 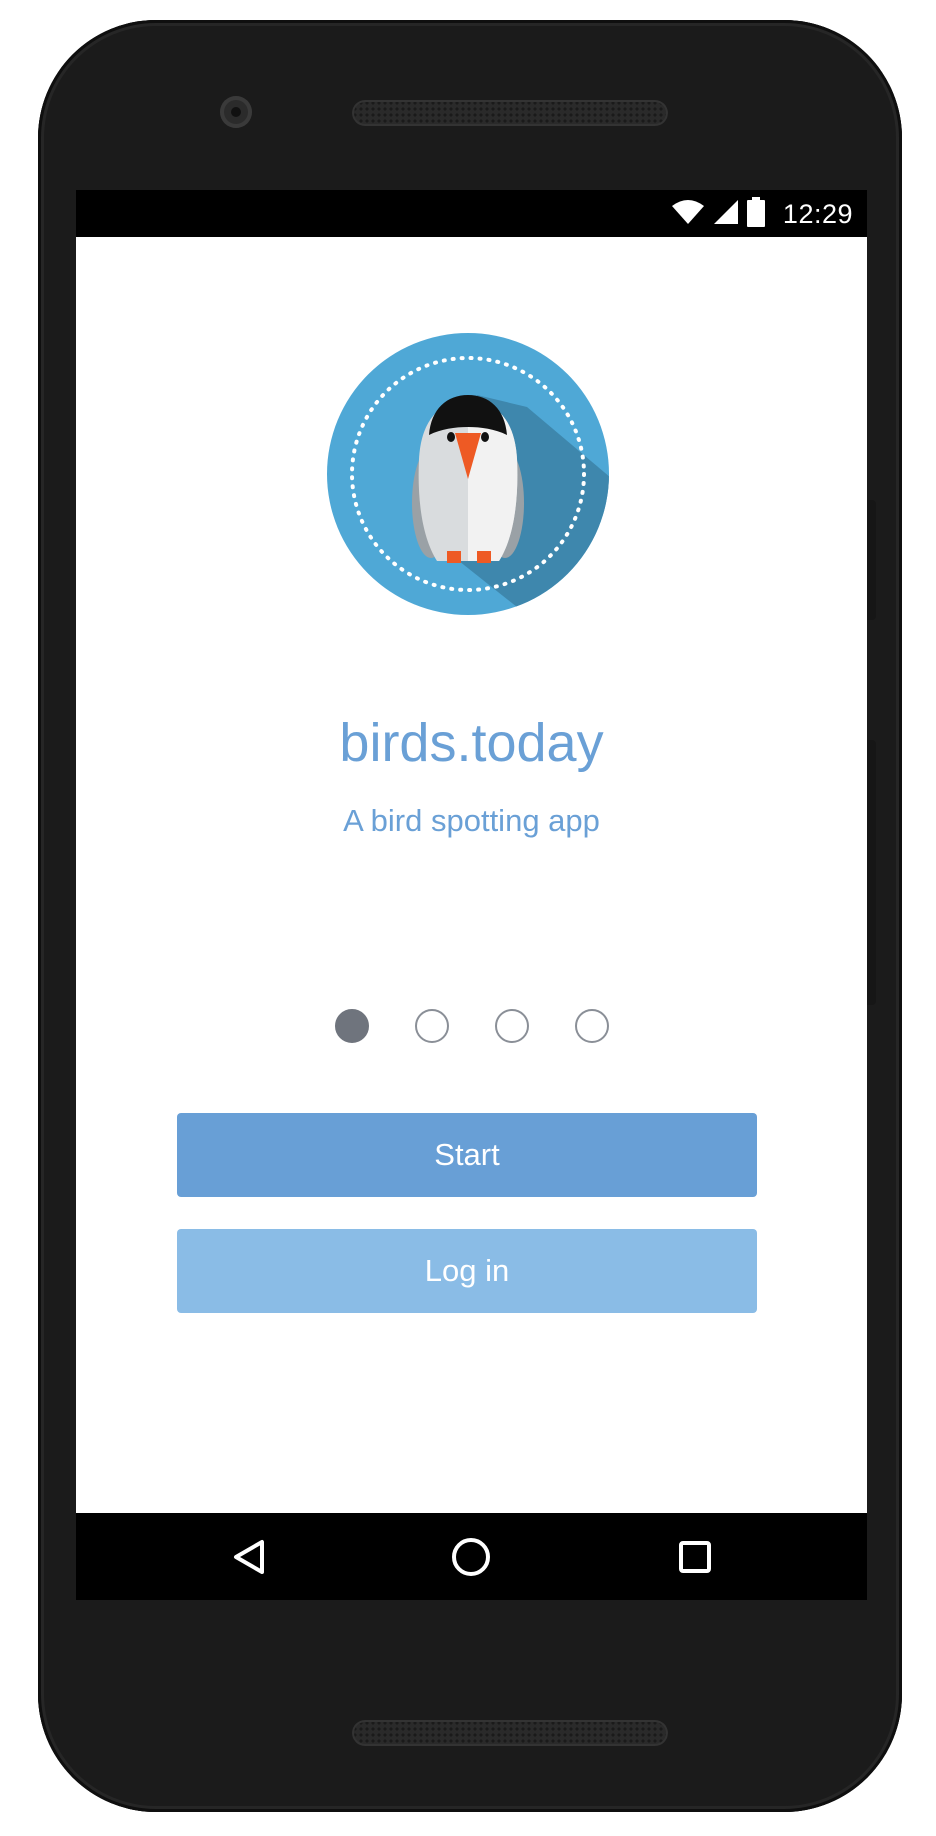 What do you see at coordinates (510, 1733) in the screenshot?
I see `bottom-speaker` at bounding box center [510, 1733].